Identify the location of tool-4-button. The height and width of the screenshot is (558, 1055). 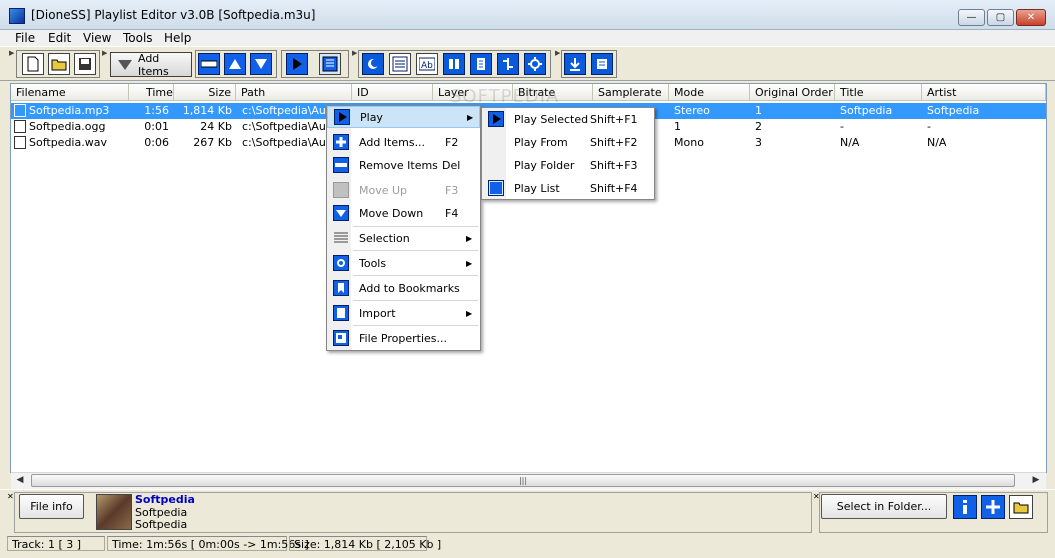
(454, 64).